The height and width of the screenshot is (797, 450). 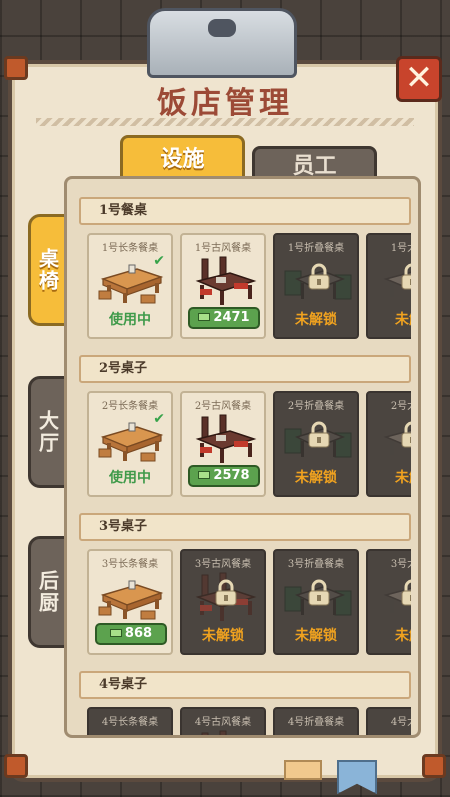 I want to click on table-section: 1号餐桌1号长条餐桌✔使用中1号古风餐桌24711号折叠餐桌未解锁1号大理未解, so click(x=245, y=271).